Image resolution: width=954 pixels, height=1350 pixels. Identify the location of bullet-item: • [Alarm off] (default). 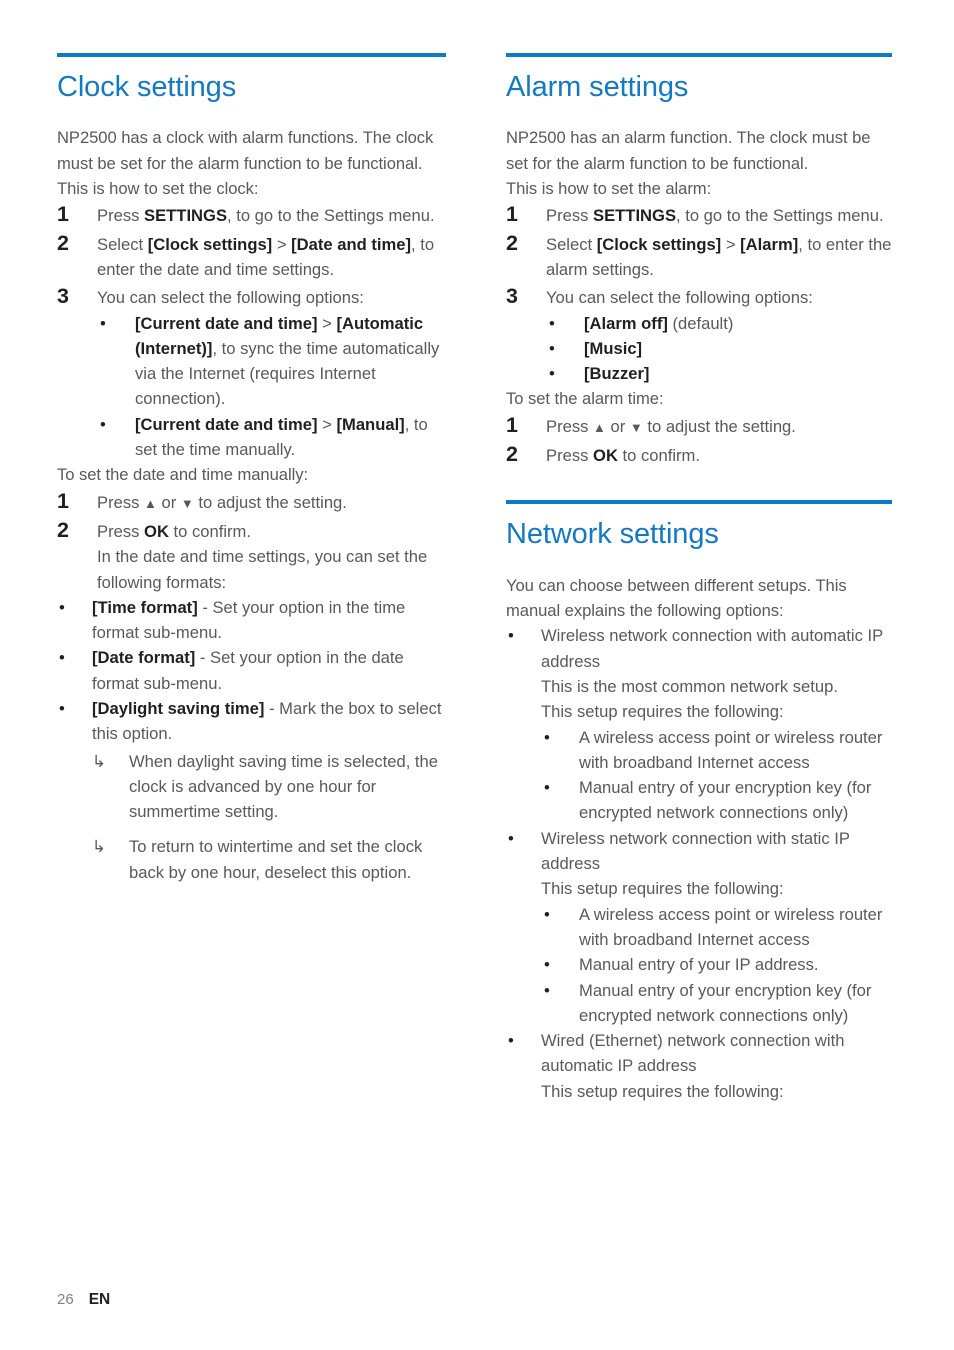
(719, 323).